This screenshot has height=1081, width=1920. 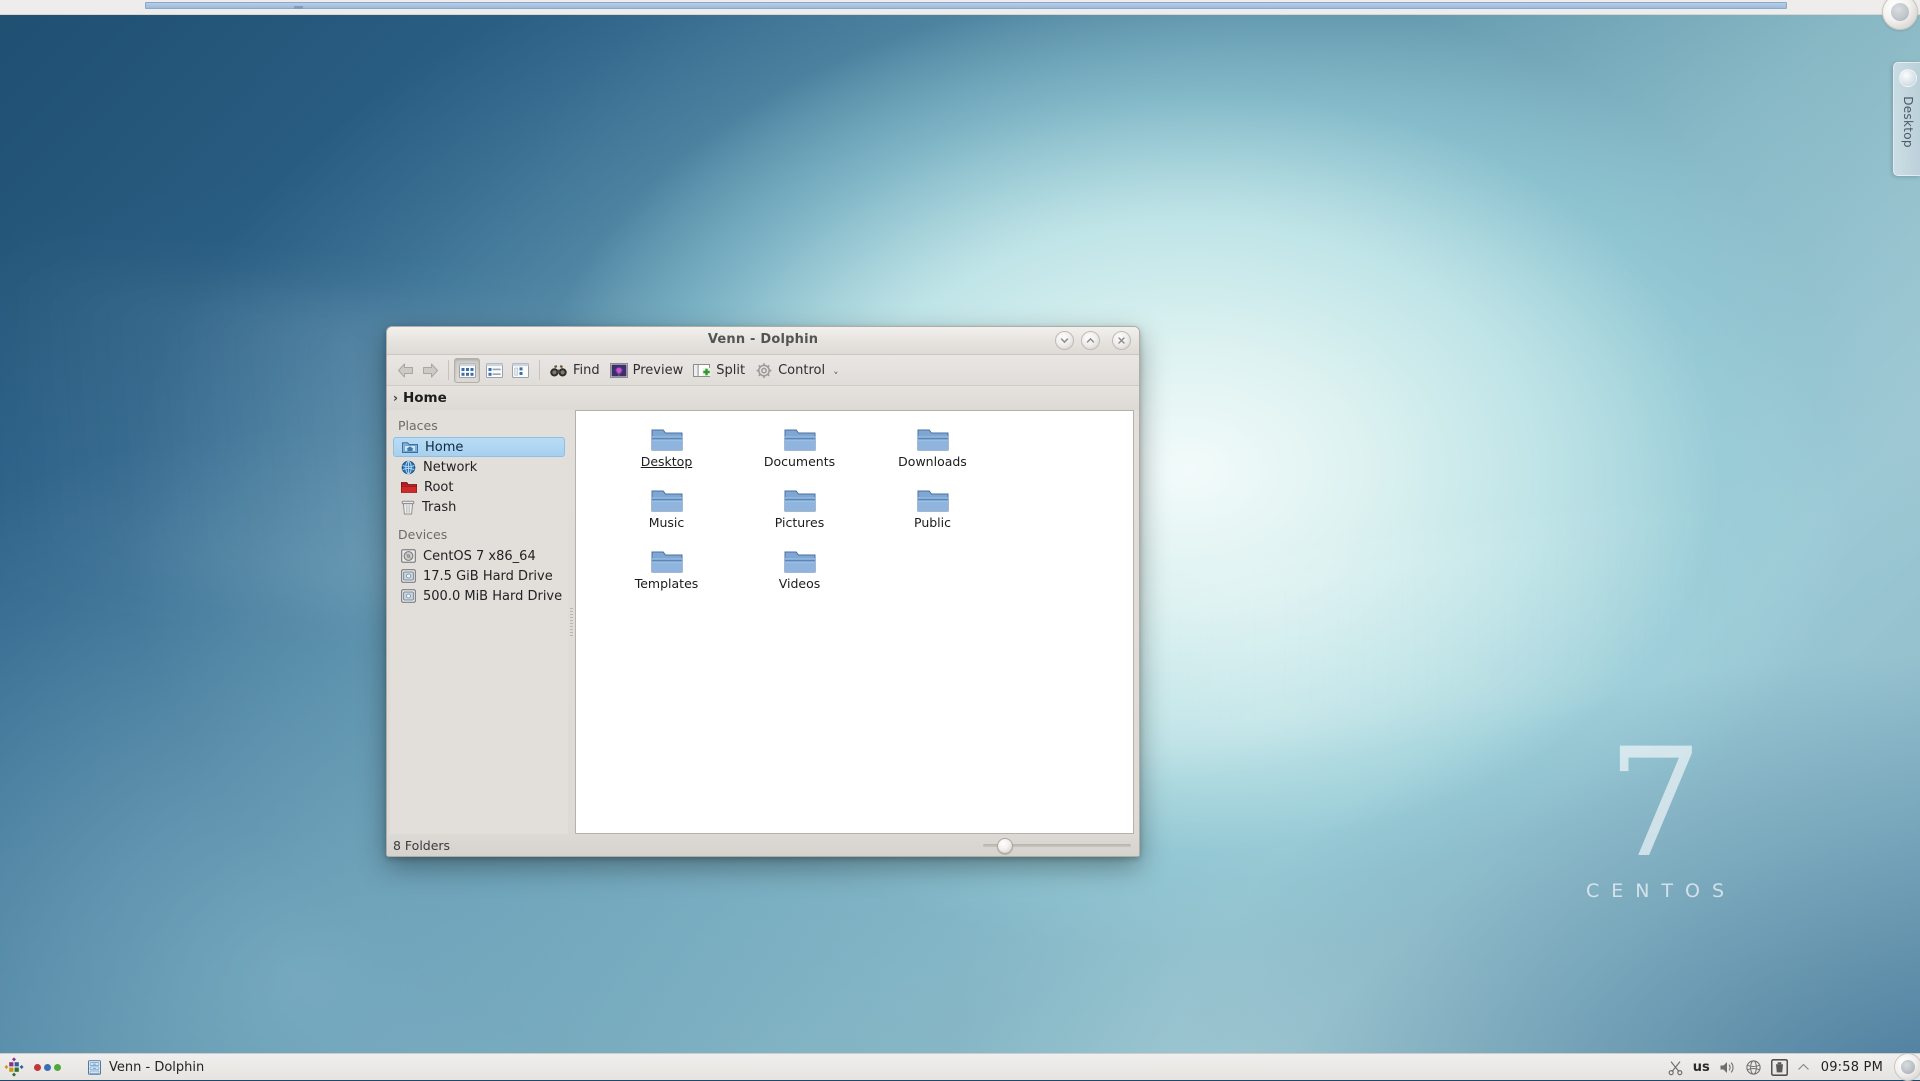 I want to click on device-item-label: 17.5 GiB Hard Drive, so click(x=488, y=576).